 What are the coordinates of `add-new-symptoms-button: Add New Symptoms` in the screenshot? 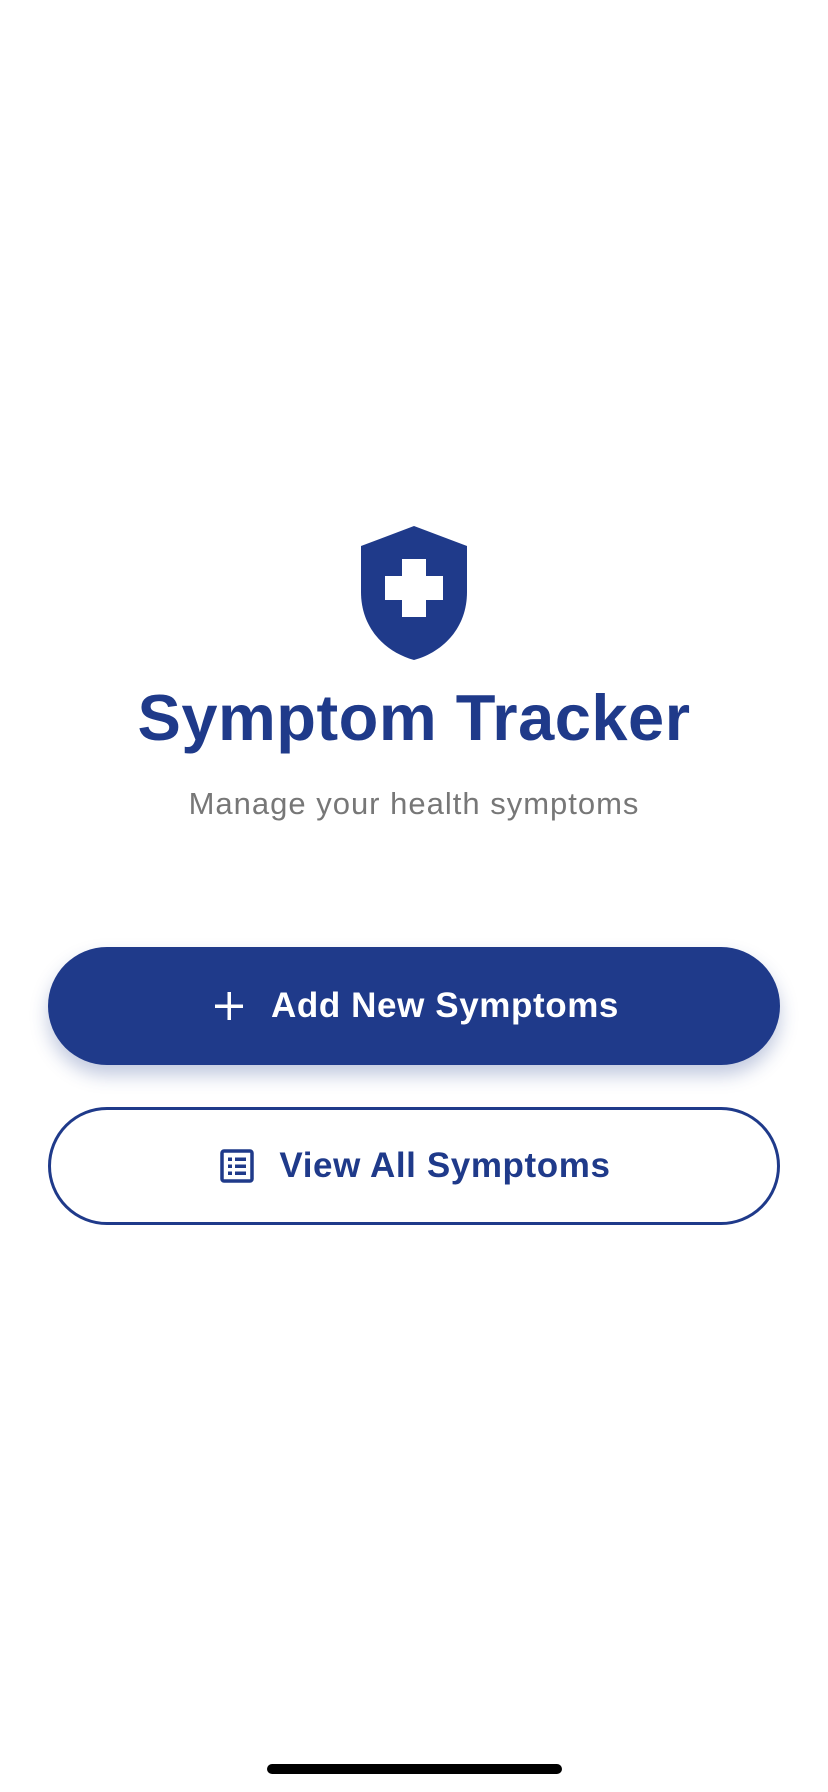 It's located at (414, 1006).